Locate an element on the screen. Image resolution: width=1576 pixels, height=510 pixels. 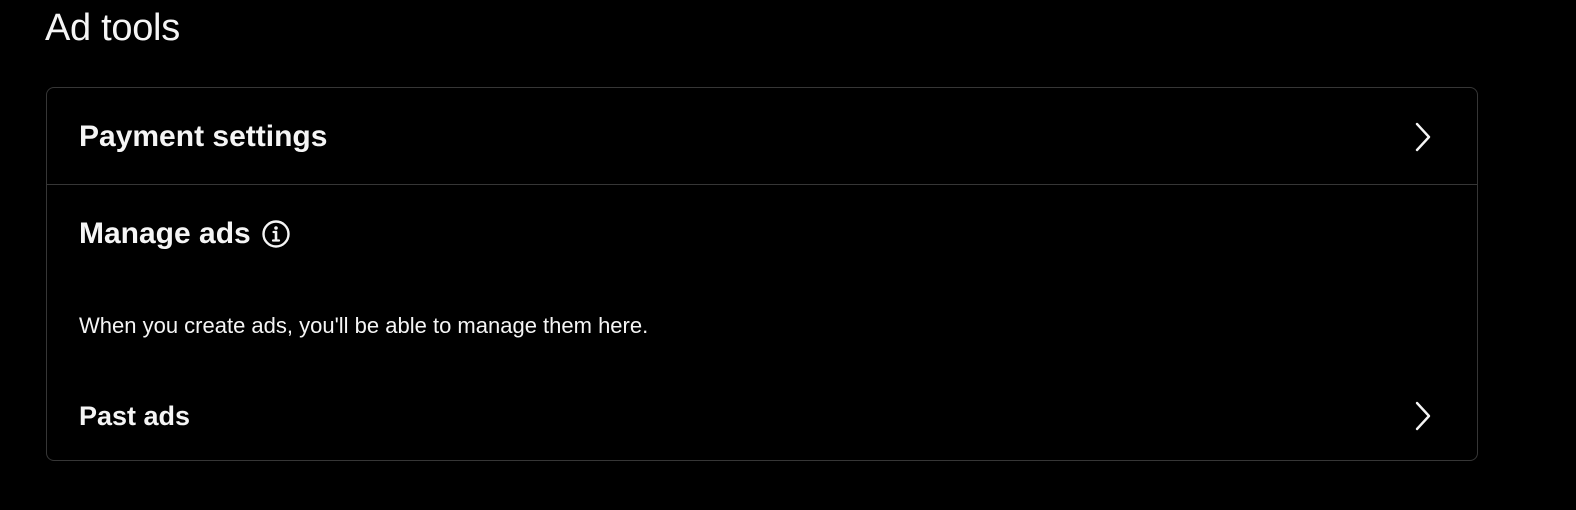
past-ads-label: Past ads is located at coordinates (135, 416).